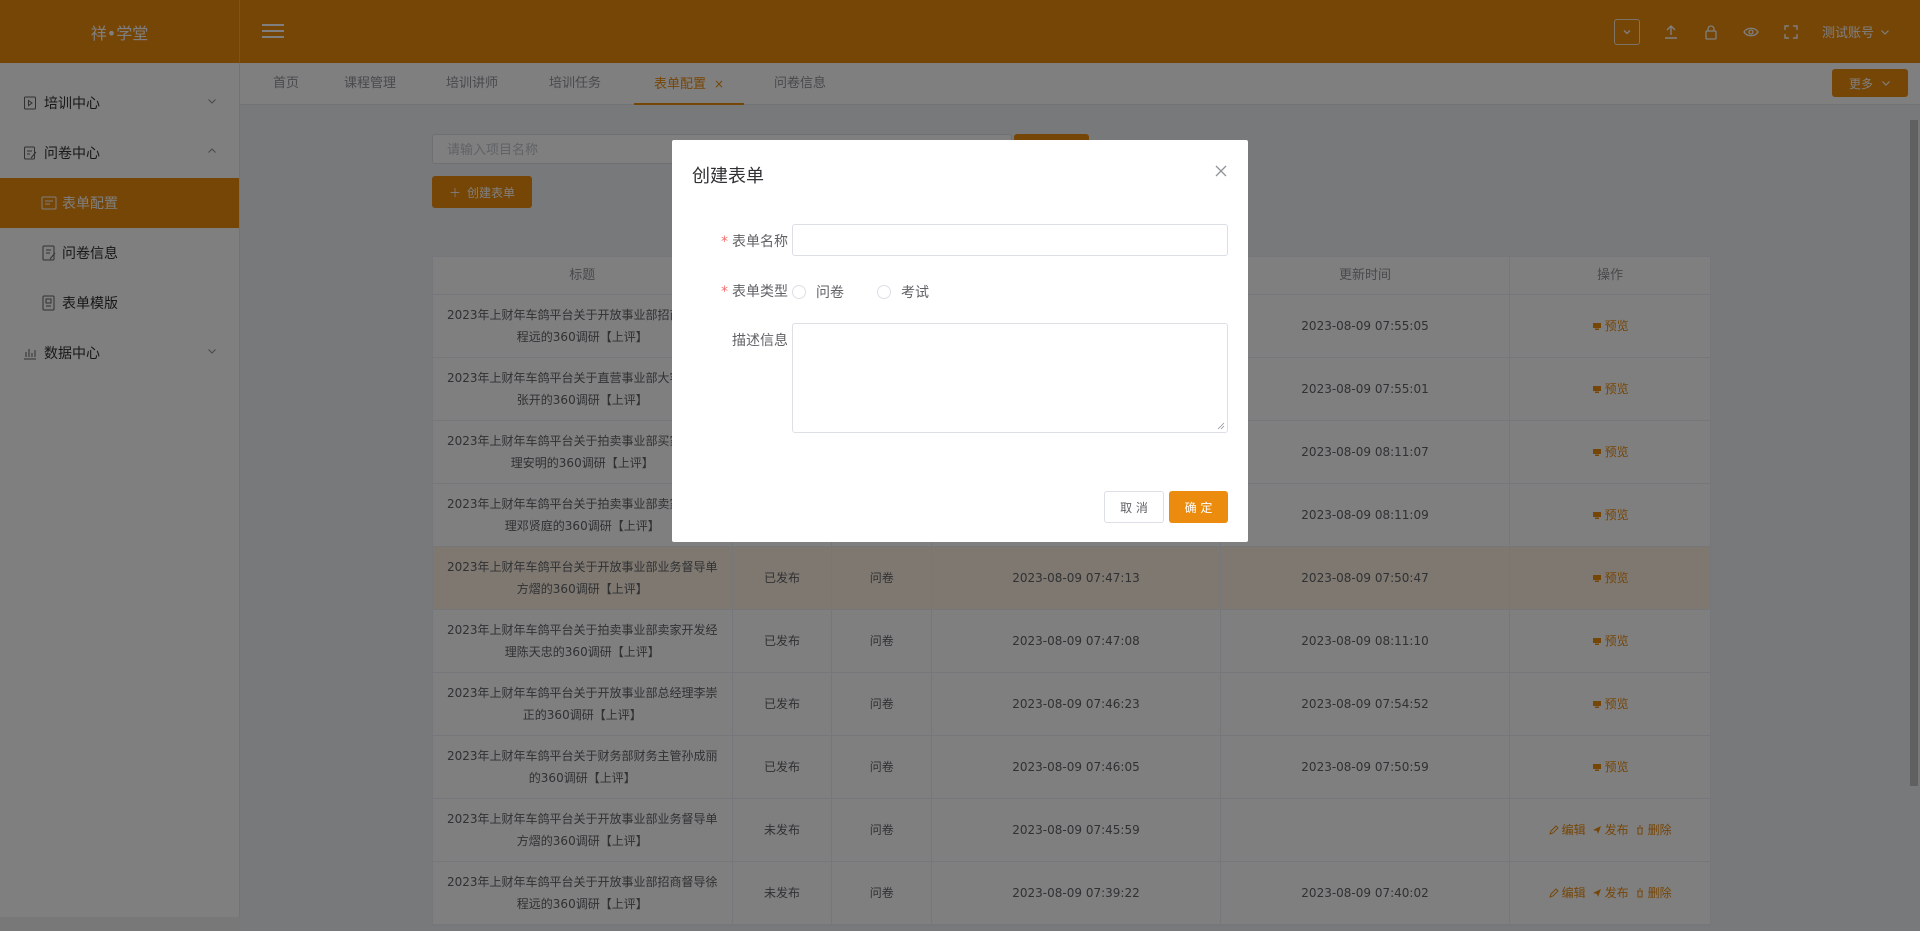 The height and width of the screenshot is (931, 1920). What do you see at coordinates (915, 293) in the screenshot?
I see `radio-label: 考试` at bounding box center [915, 293].